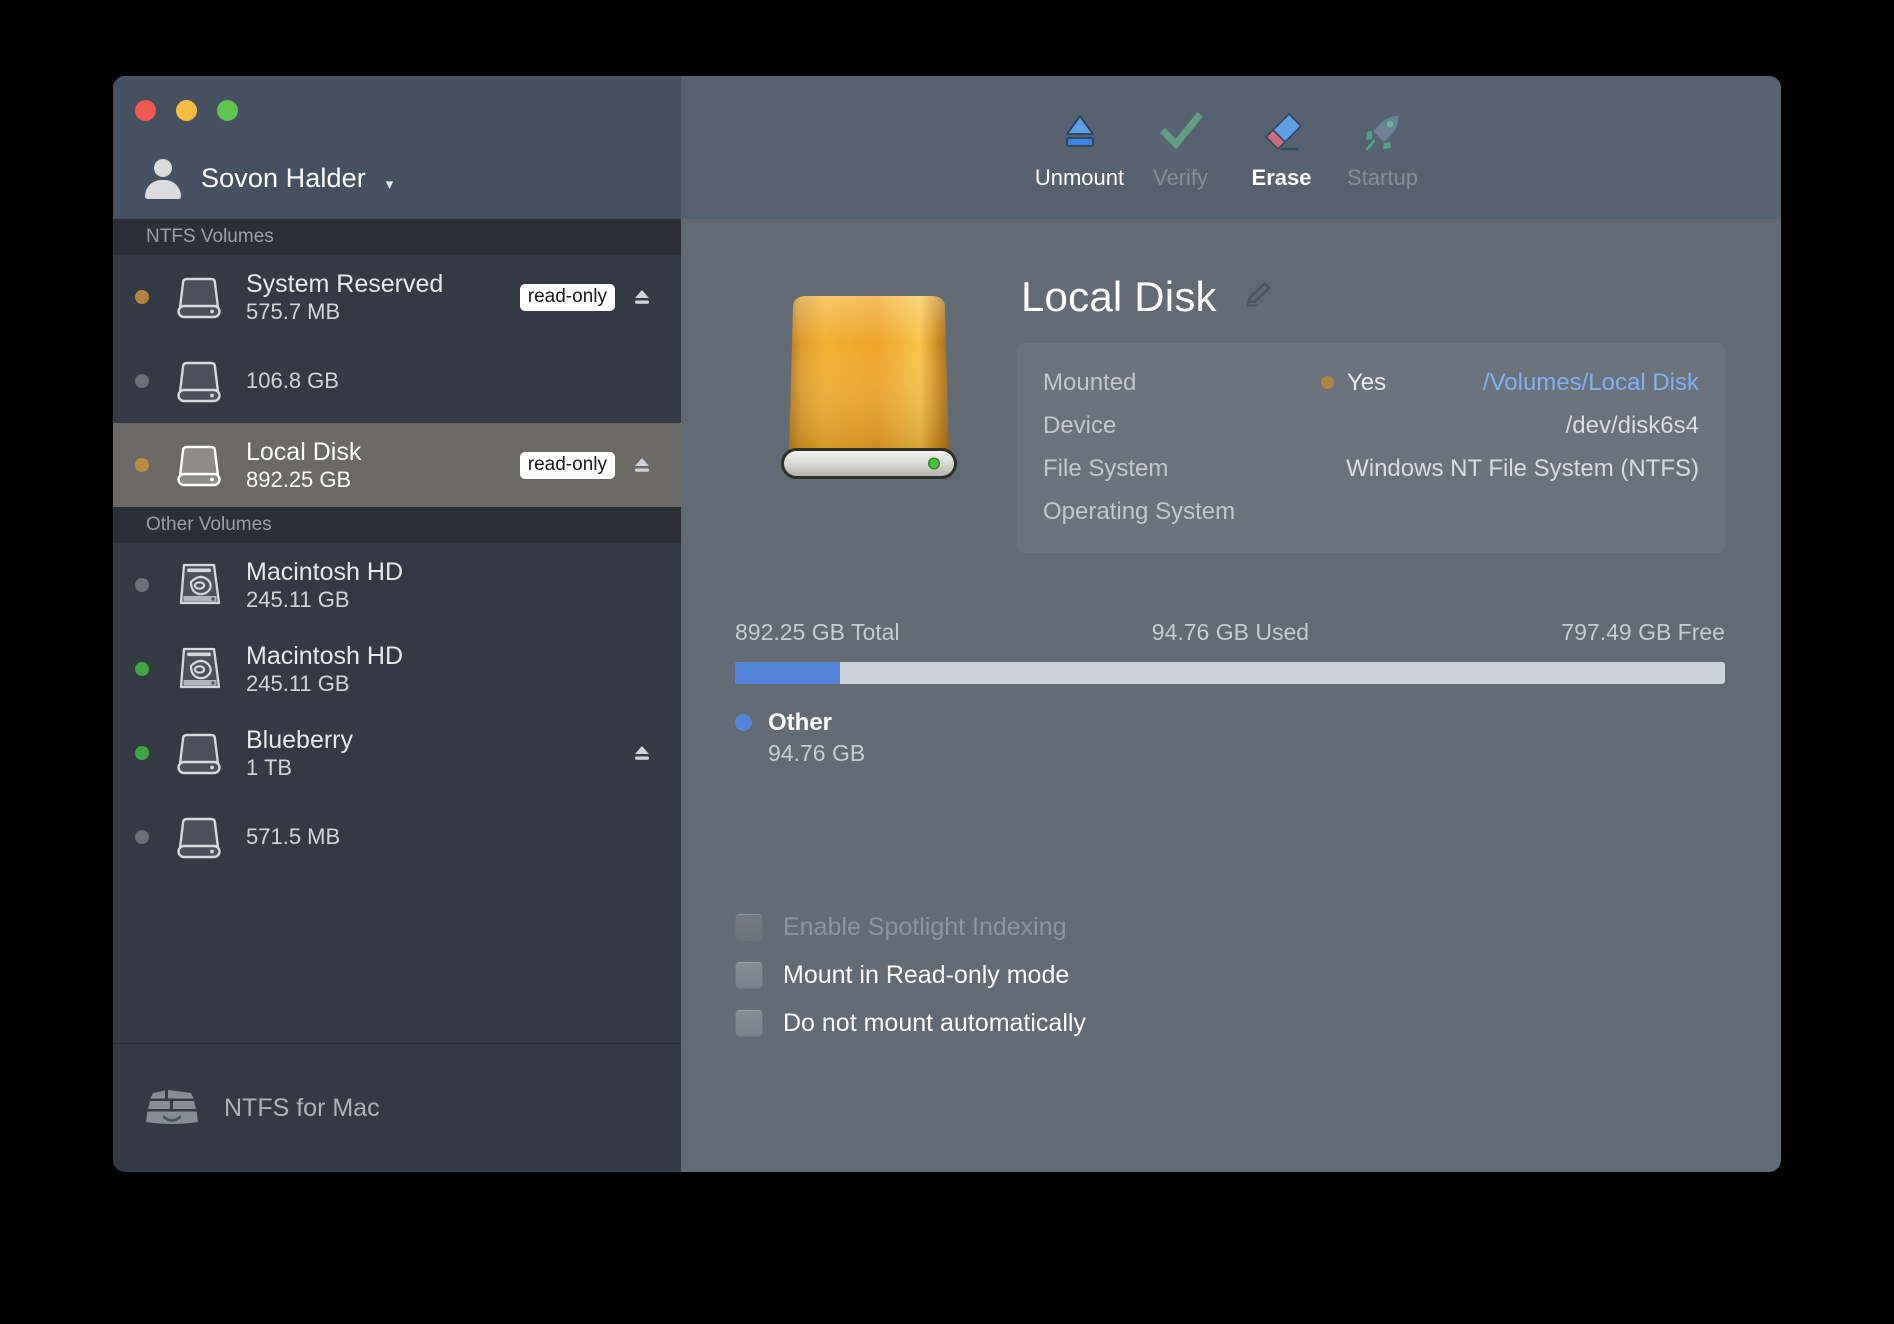  I want to click on toolbar: Unmount Verify Erase Startup, so click(1231, 147).